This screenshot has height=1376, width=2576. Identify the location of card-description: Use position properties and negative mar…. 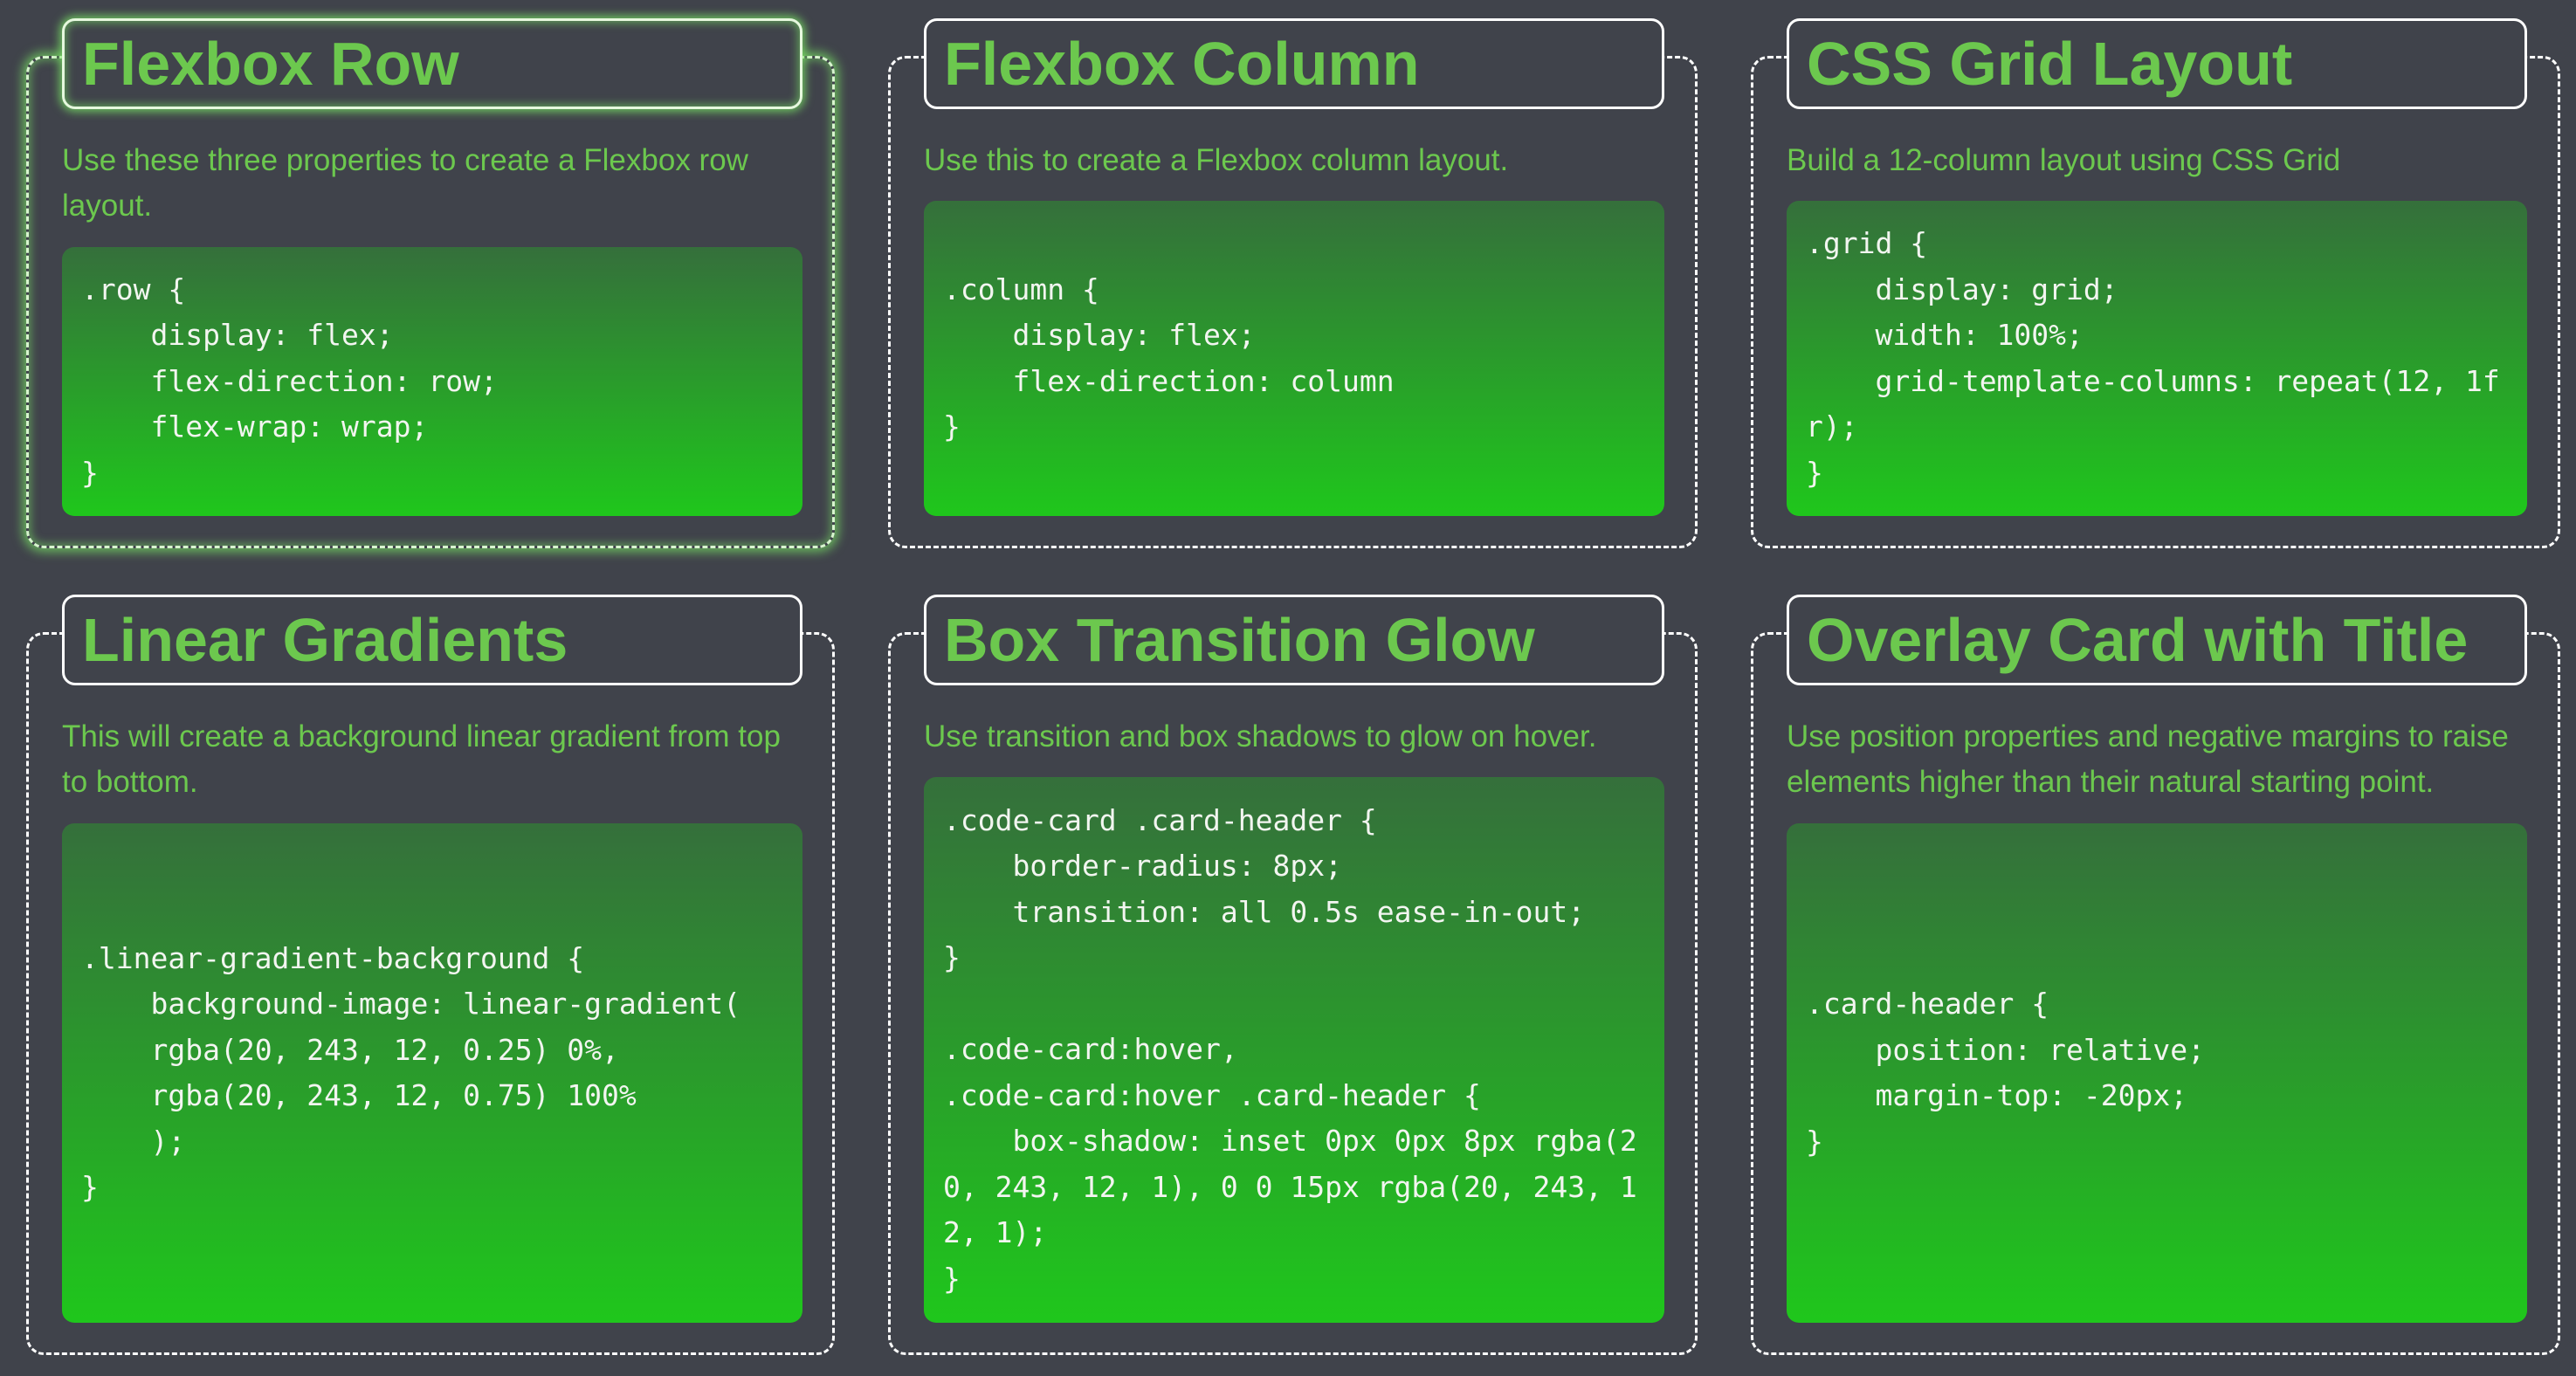
(2148, 759).